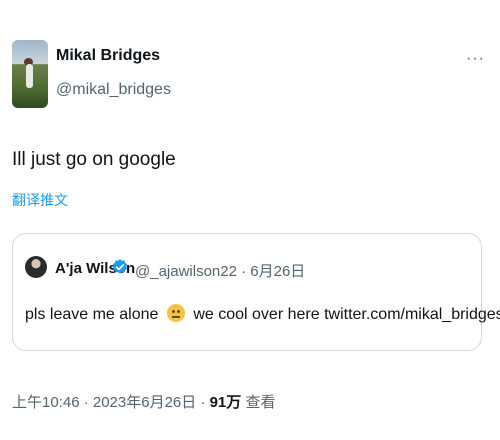 Image resolution: width=500 pixels, height=440 pixels. I want to click on tweet-text: Ill just go on google, so click(94, 159).